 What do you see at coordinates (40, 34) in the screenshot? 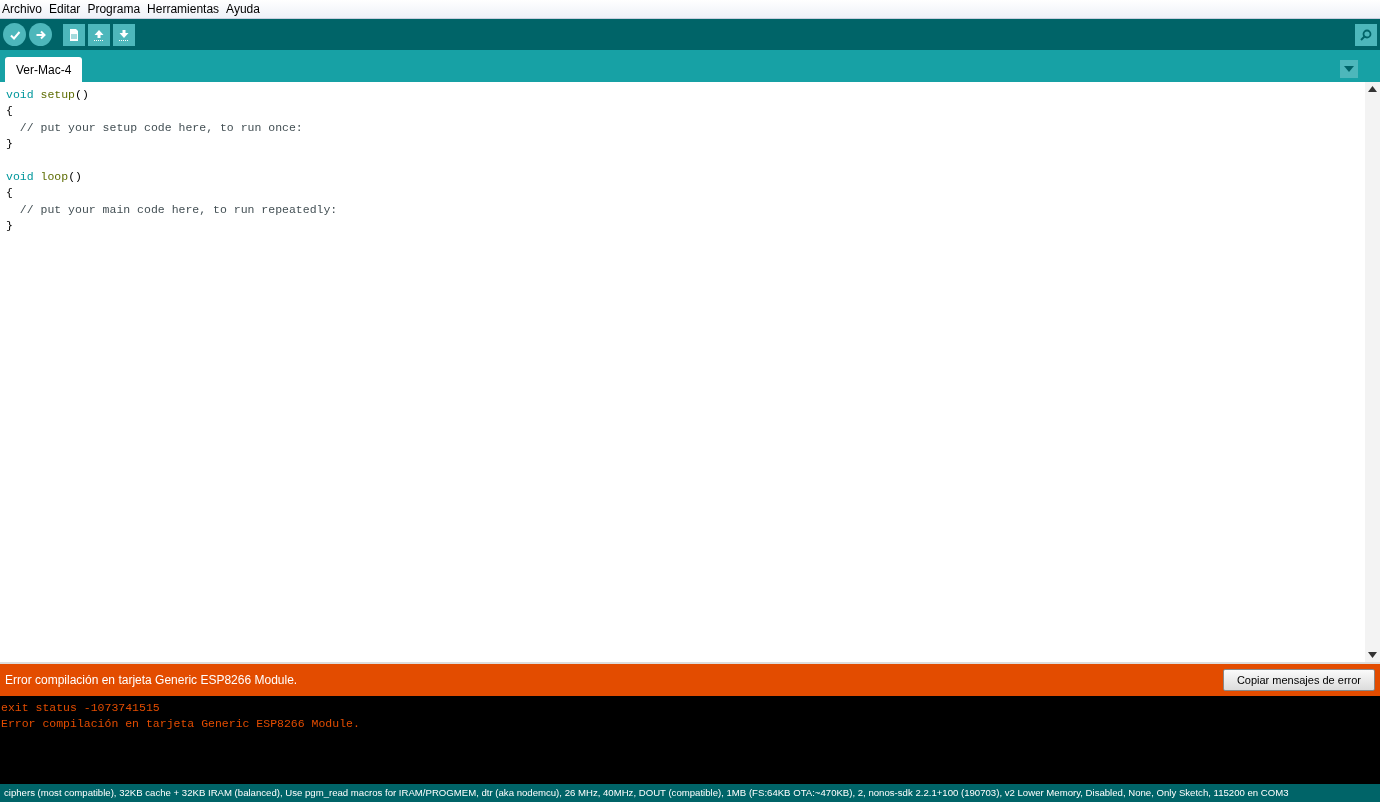
I see `upload-button` at bounding box center [40, 34].